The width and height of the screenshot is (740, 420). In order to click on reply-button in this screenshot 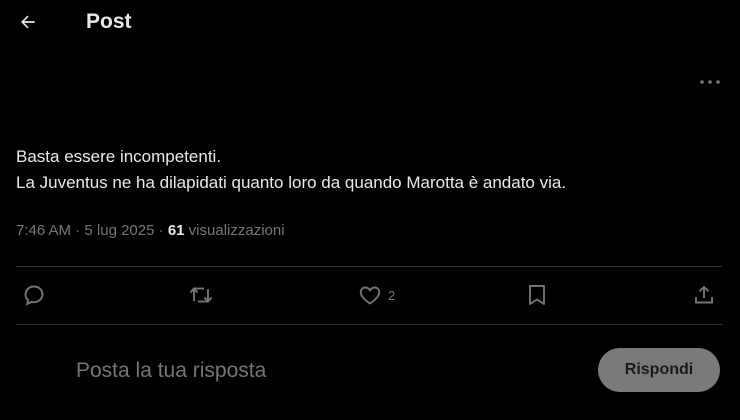, I will do `click(34, 295)`.